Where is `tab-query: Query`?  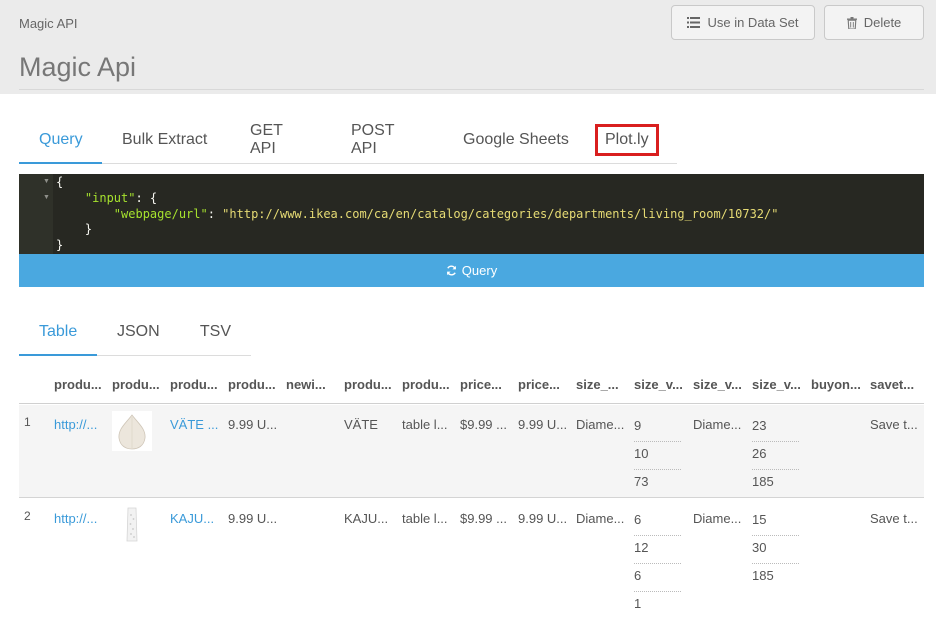 tab-query: Query is located at coordinates (60, 140).